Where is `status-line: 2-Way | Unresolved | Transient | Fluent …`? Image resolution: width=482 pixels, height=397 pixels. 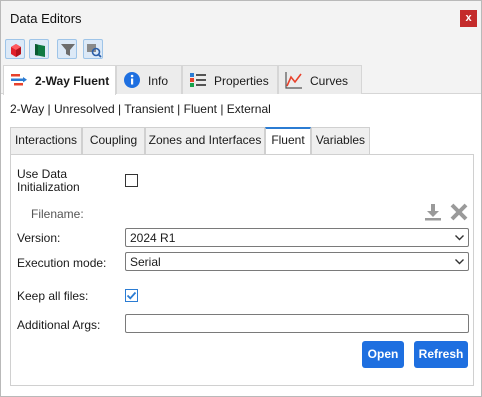
status-line: 2-Way | Unresolved | Transient | Fluent … is located at coordinates (140, 109).